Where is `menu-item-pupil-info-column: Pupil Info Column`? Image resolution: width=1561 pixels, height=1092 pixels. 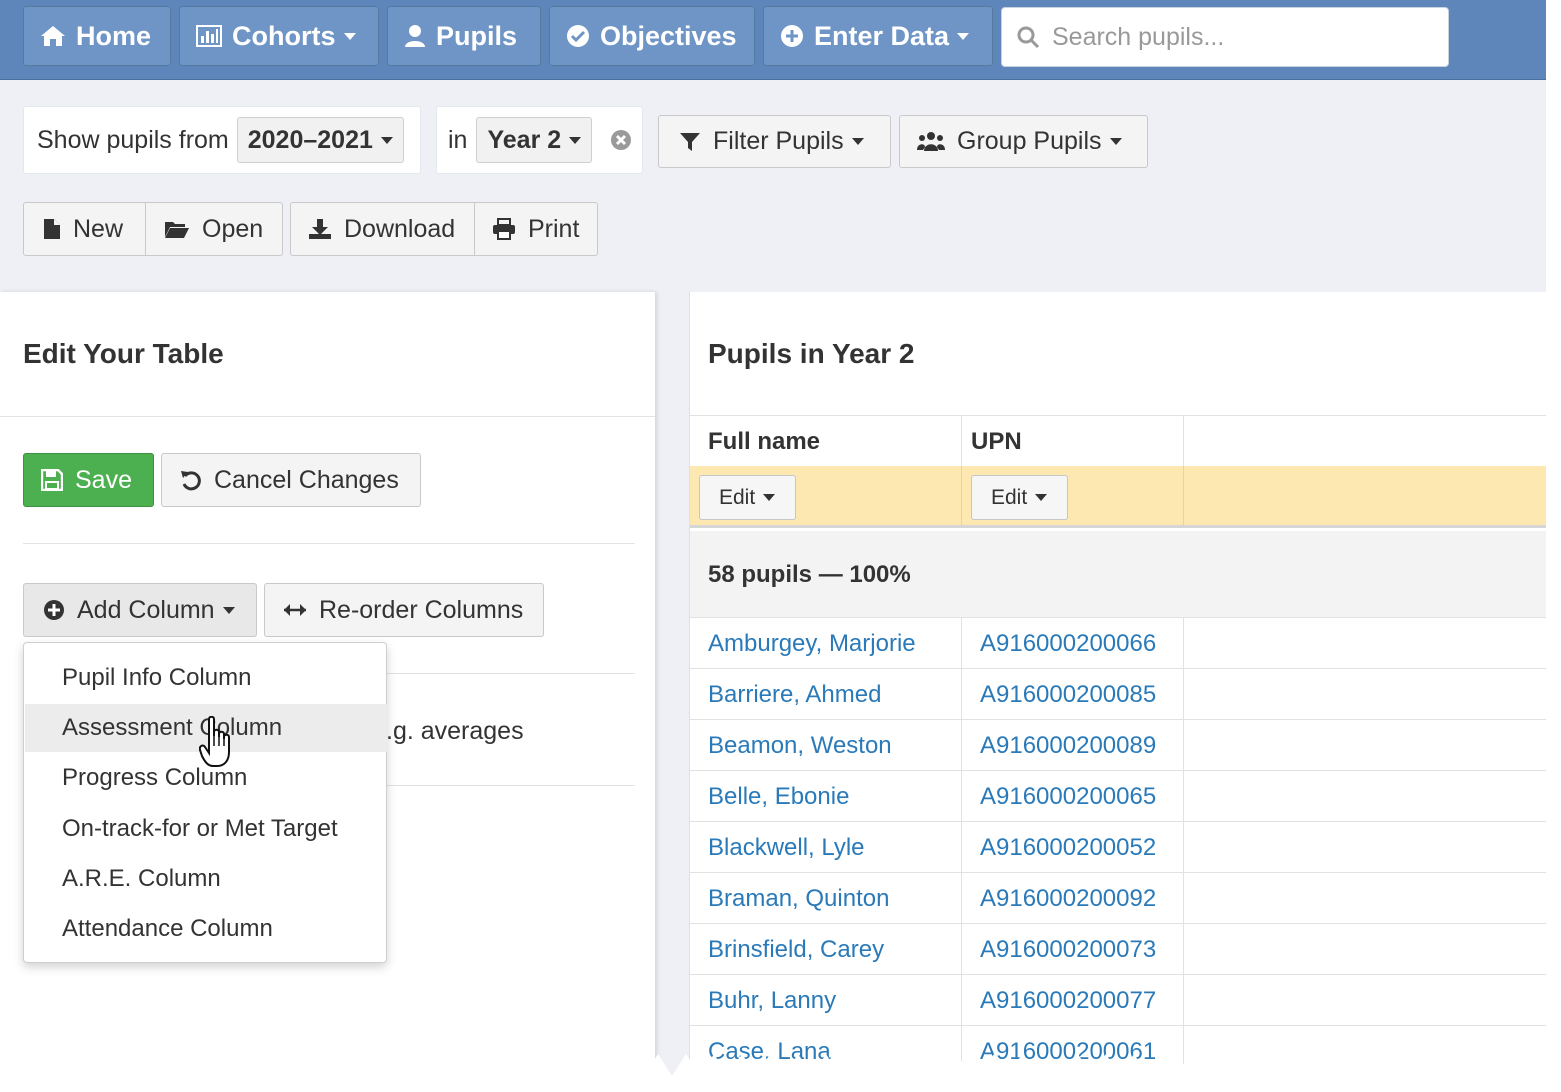
menu-item-pupil-info-column: Pupil Info Column is located at coordinates (206, 678).